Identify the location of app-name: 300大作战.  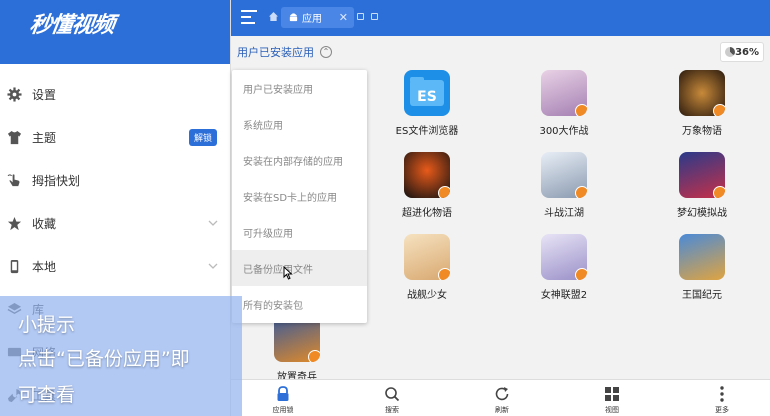
(564, 131).